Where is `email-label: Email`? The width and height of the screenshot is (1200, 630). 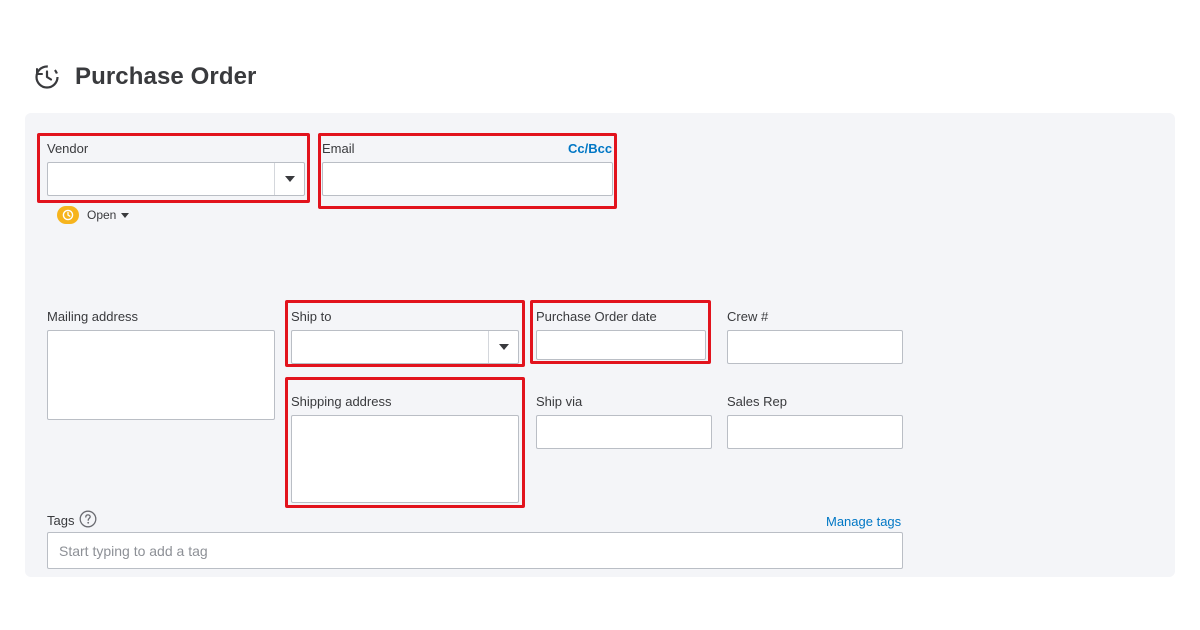 email-label: Email is located at coordinates (338, 148).